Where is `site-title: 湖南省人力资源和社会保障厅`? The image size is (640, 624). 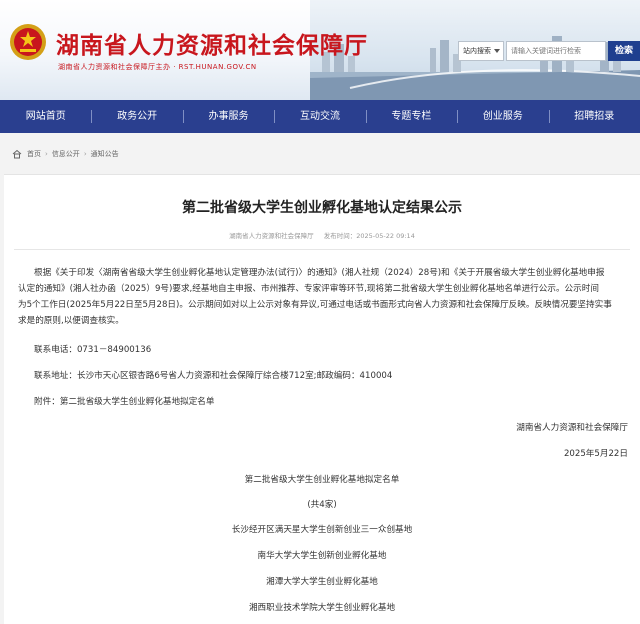
site-title: 湖南省人力资源和社会保障厅 is located at coordinates (212, 46).